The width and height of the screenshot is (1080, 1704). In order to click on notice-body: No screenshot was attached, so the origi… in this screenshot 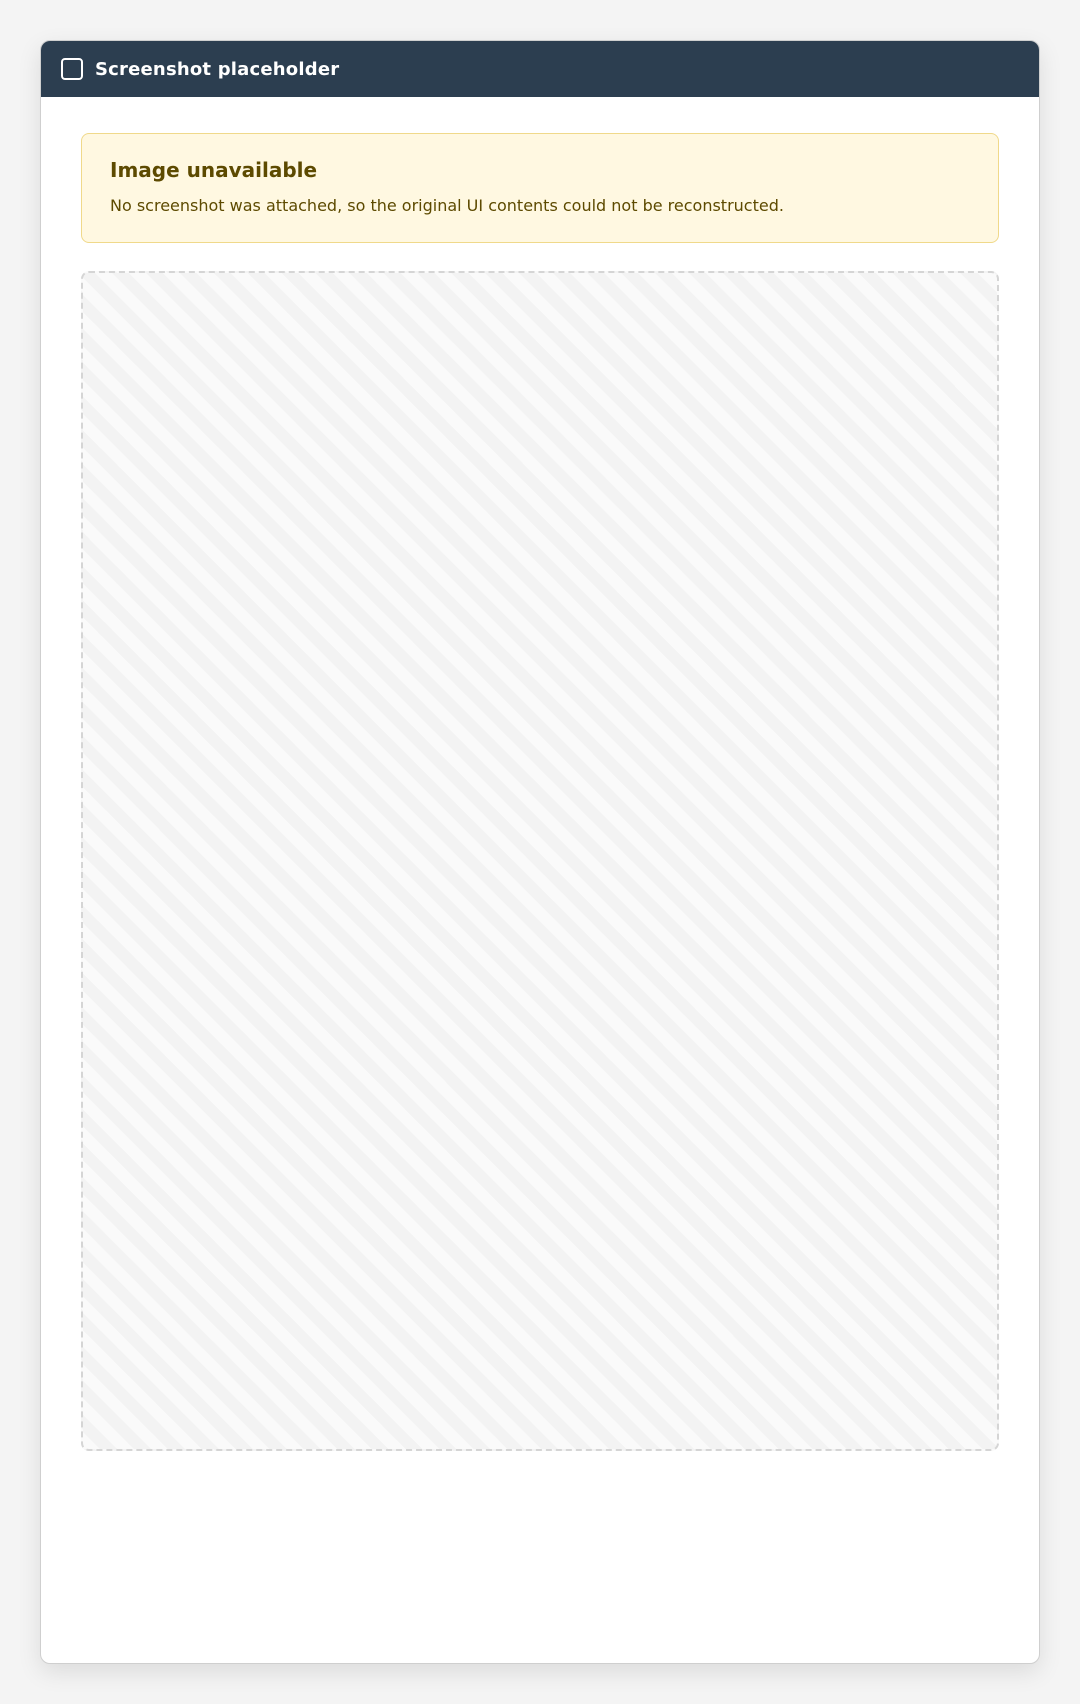, I will do `click(447, 205)`.